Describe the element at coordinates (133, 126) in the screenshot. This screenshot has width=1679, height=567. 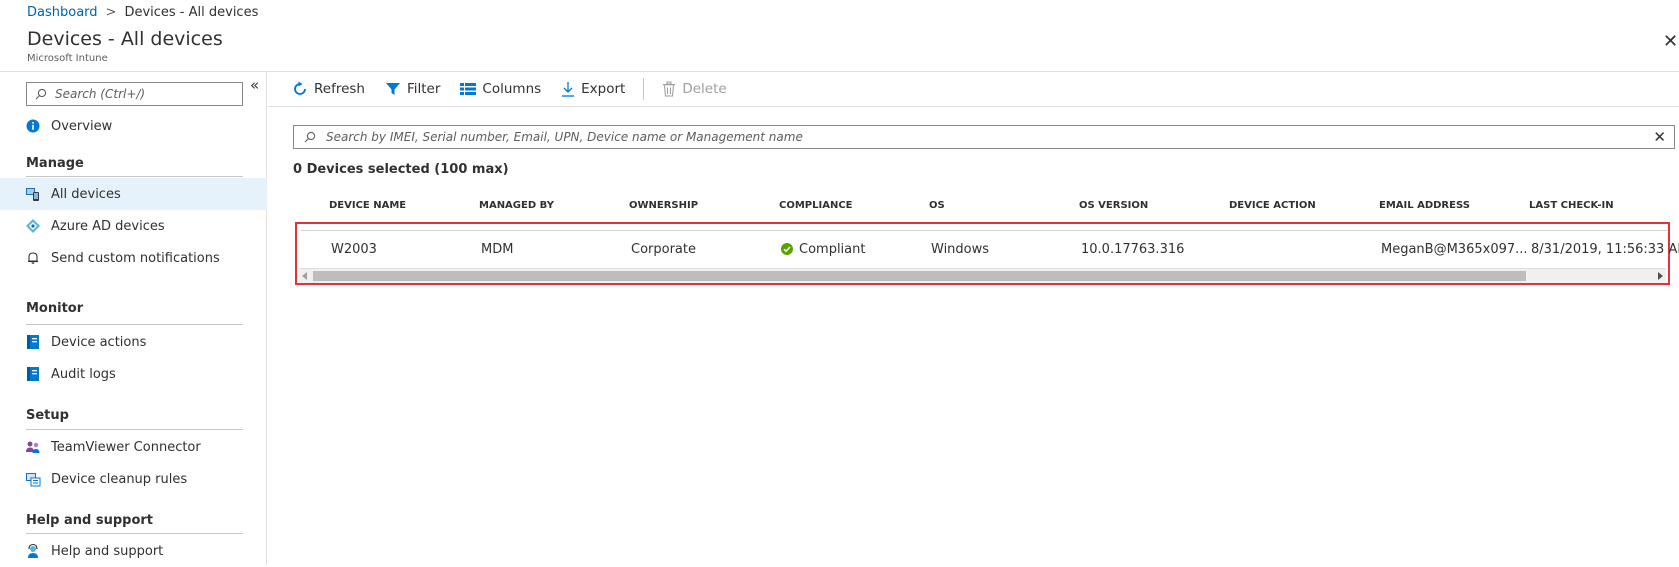
I see `sidebar-item-overview: Overview` at that location.